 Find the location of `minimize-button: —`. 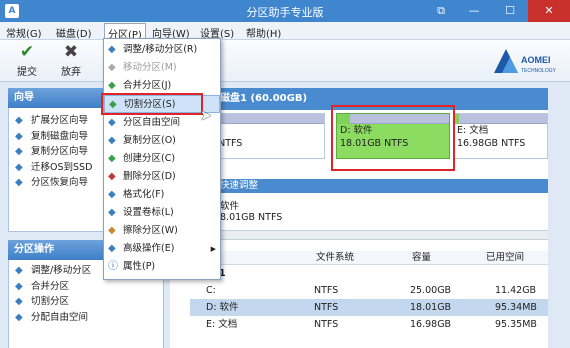

minimize-button: — is located at coordinates (474, 11).